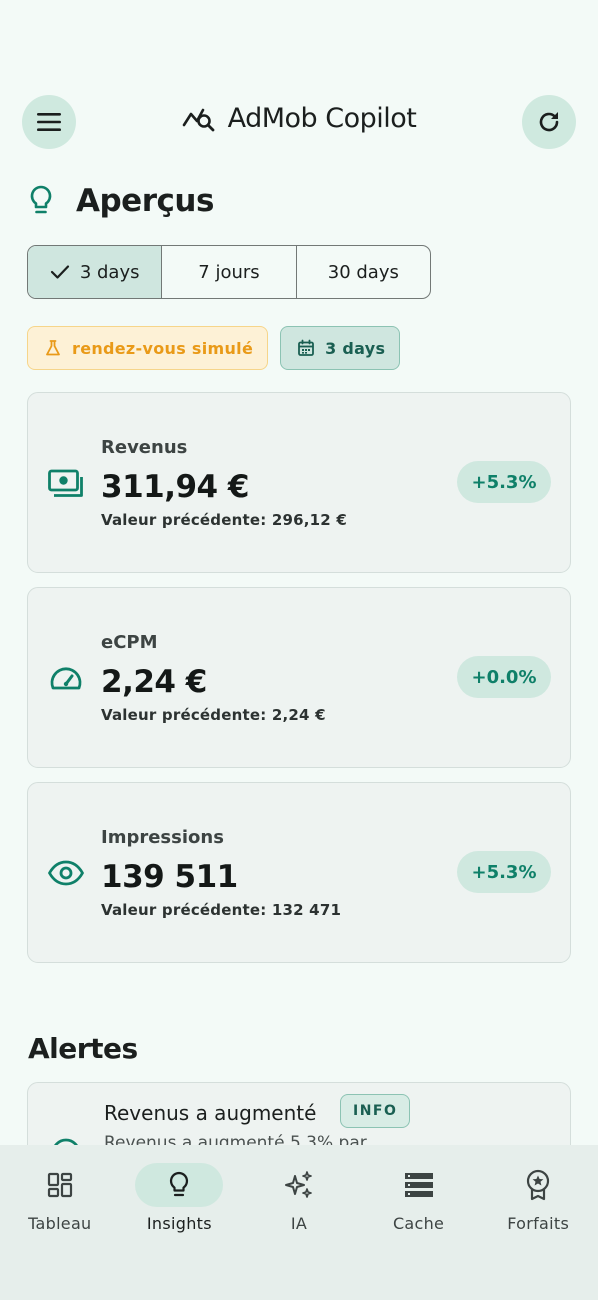  I want to click on dashboard-icon, so click(59, 1185).